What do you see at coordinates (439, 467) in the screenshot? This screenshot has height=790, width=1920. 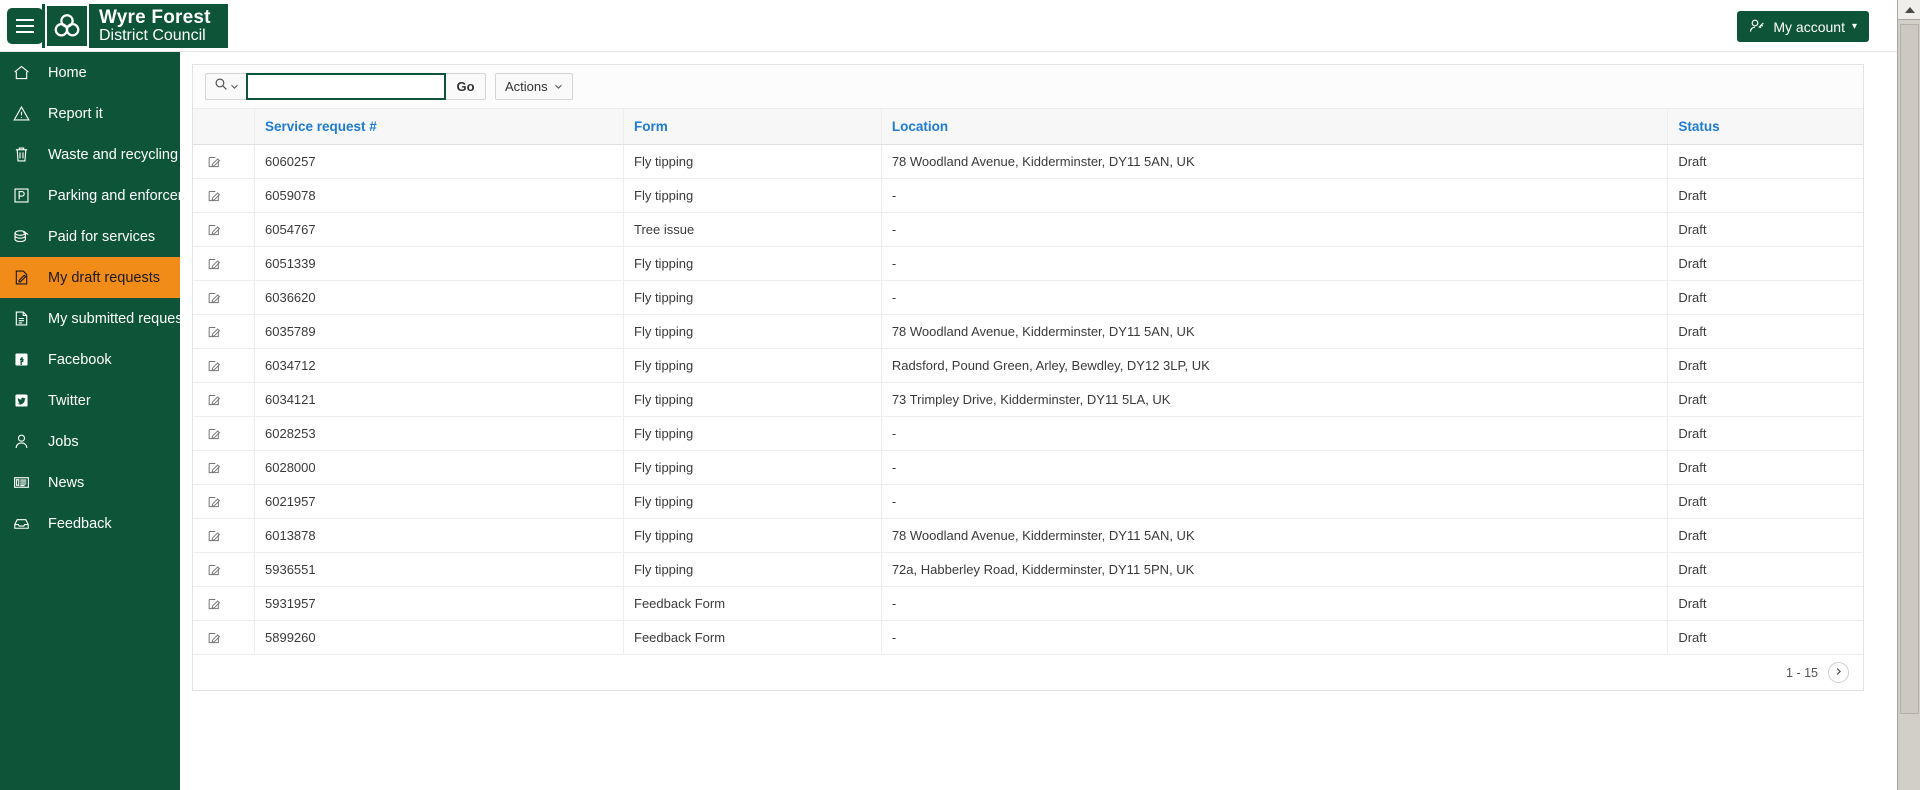 I see `cell-service-request: 6028000` at bounding box center [439, 467].